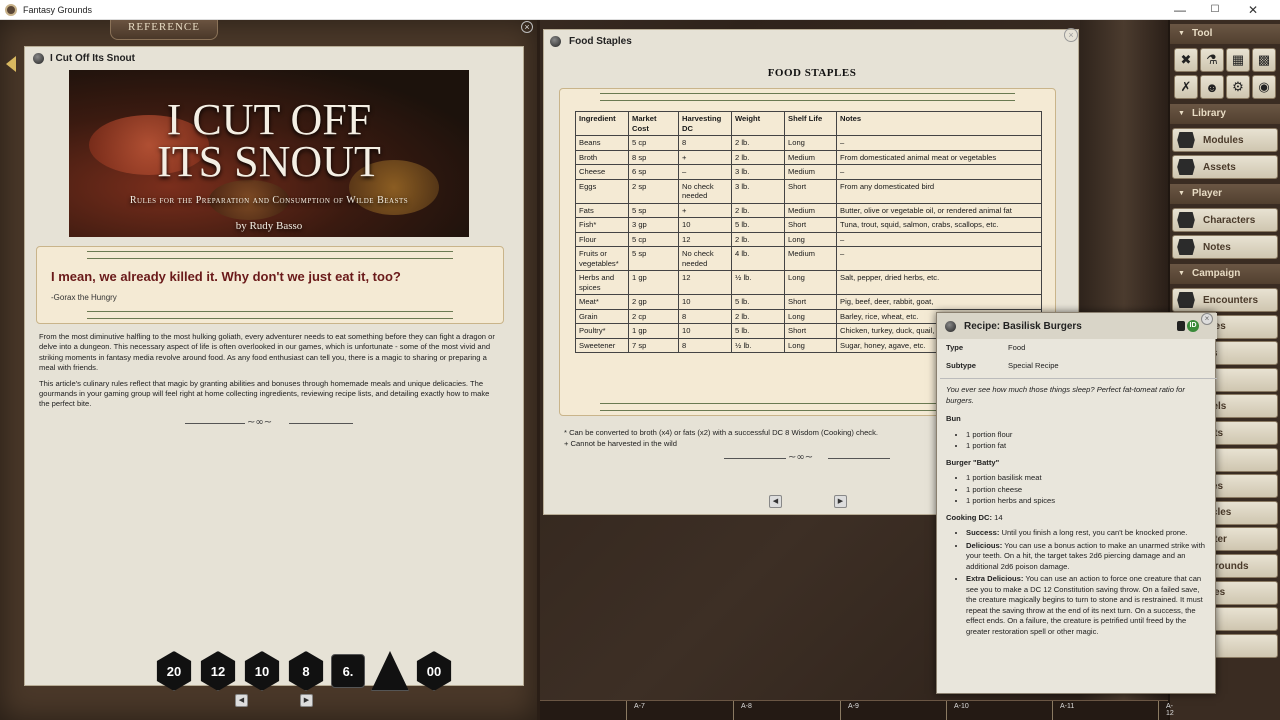  What do you see at coordinates (1033, 365) in the screenshot?
I see `subtype-value: Special Recipe` at bounding box center [1033, 365].